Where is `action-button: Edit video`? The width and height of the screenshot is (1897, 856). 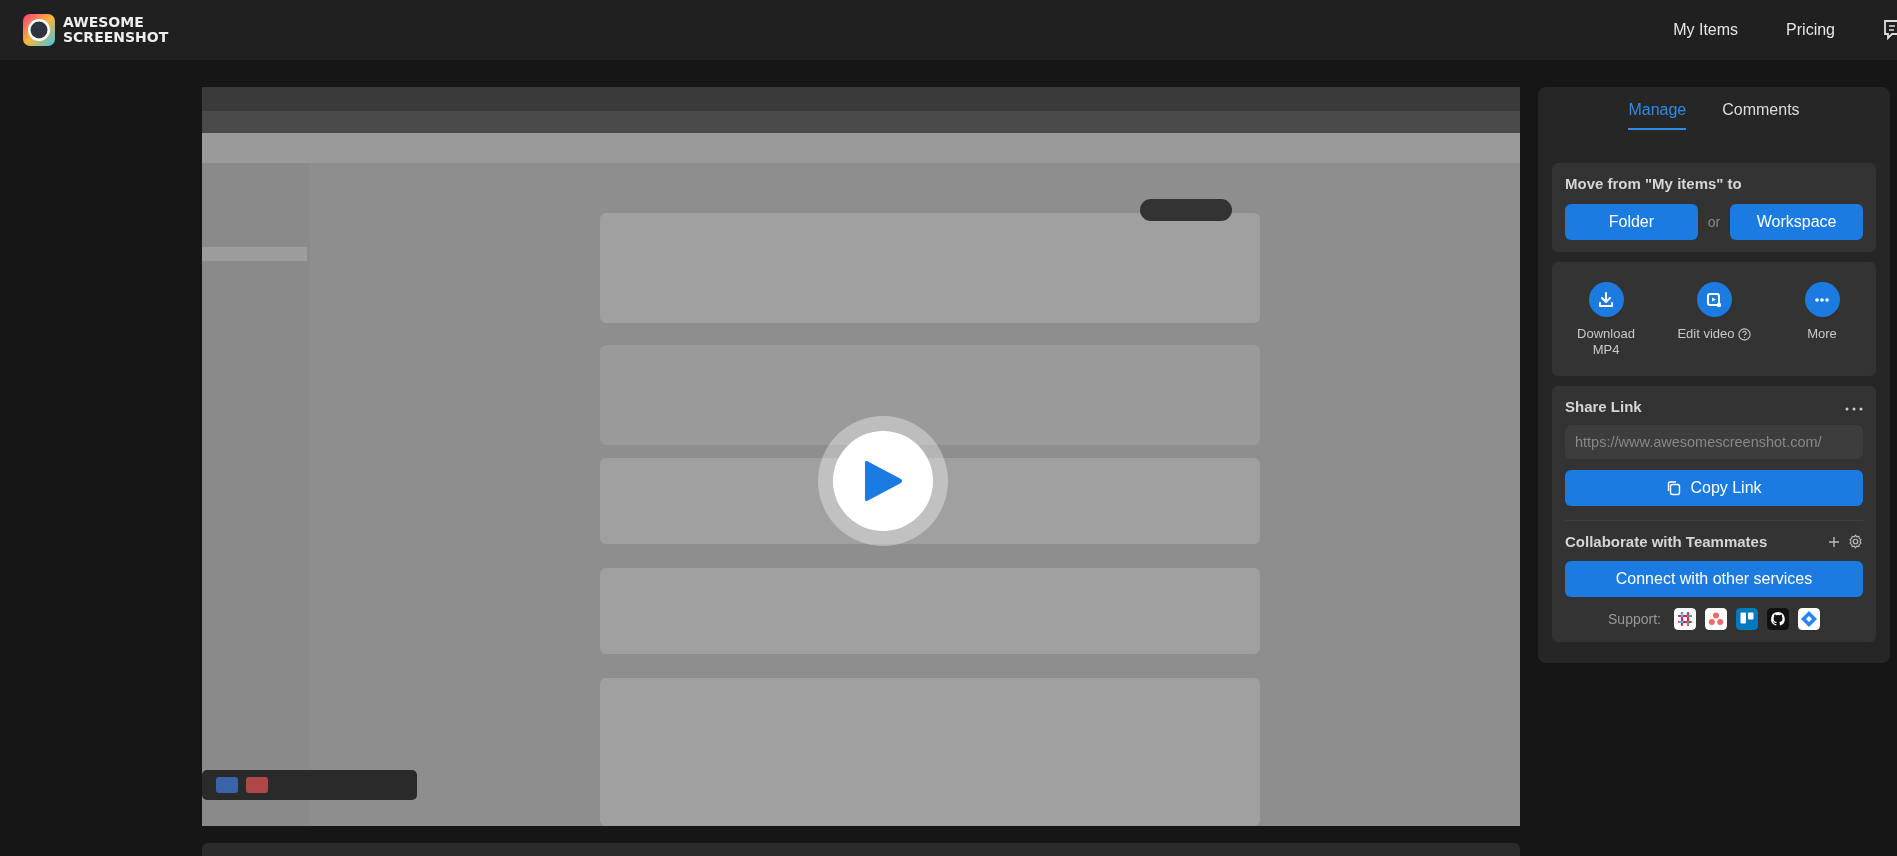
action-button: Edit video is located at coordinates (1714, 320).